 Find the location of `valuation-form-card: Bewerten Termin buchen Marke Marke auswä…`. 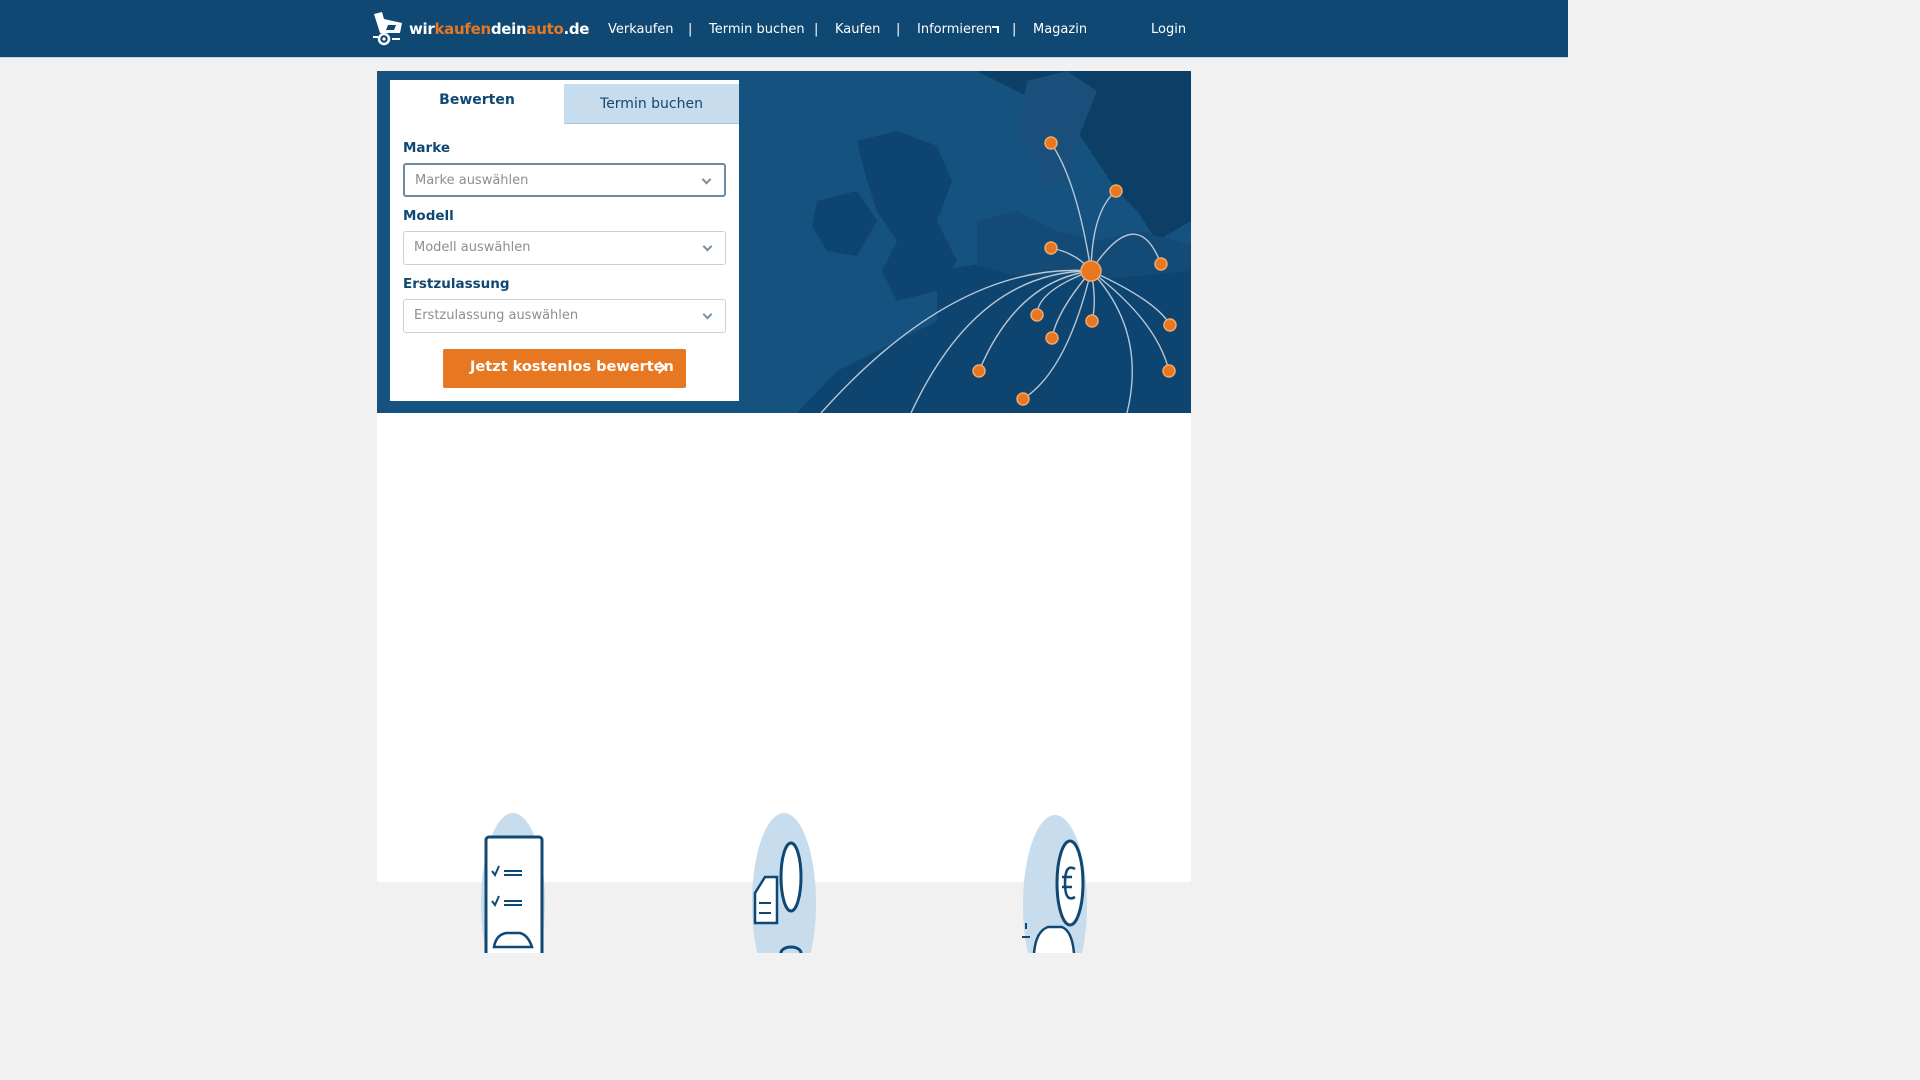

valuation-form-card: Bewerten Termin buchen Marke Marke auswä… is located at coordinates (564, 240).